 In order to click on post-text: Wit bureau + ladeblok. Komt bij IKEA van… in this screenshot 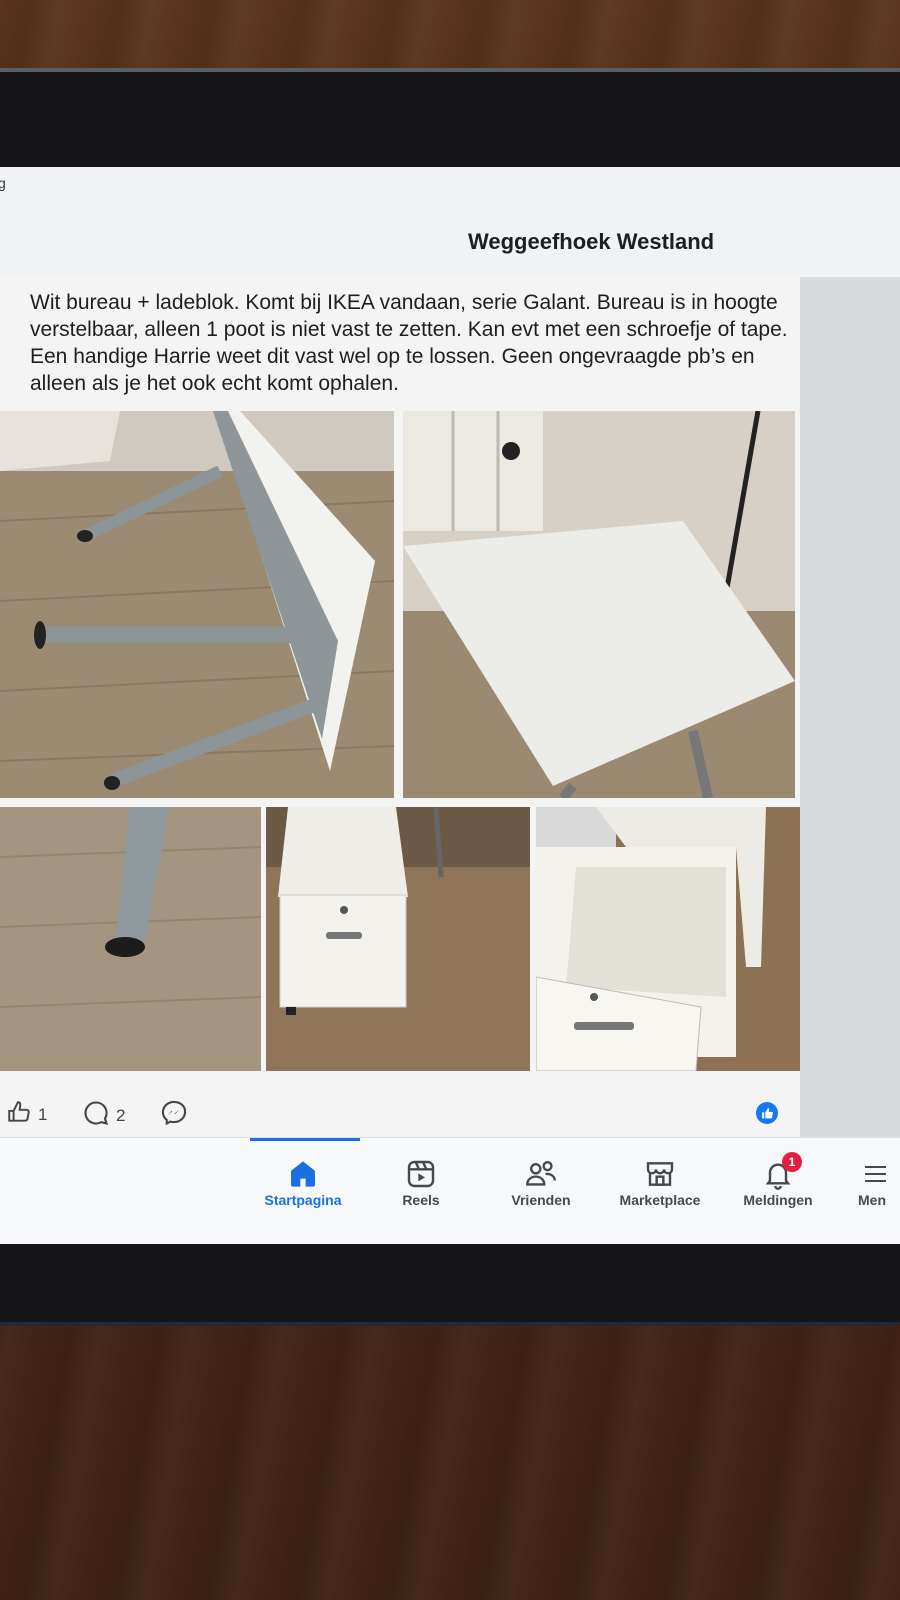, I will do `click(409, 343)`.